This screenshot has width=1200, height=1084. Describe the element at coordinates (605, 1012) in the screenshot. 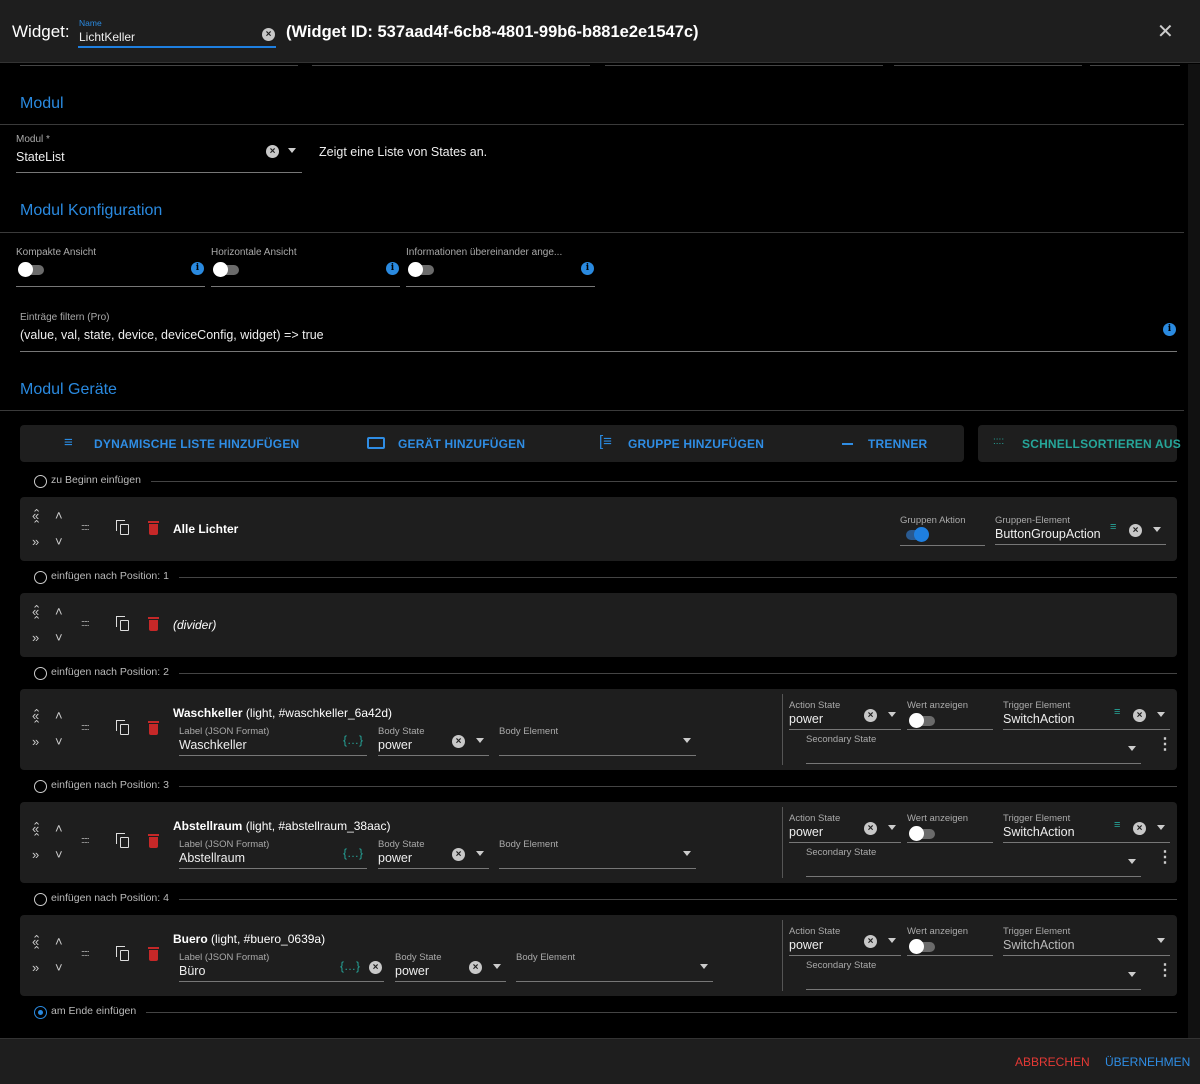

I see `insert-position: am Ende einfügen` at that location.